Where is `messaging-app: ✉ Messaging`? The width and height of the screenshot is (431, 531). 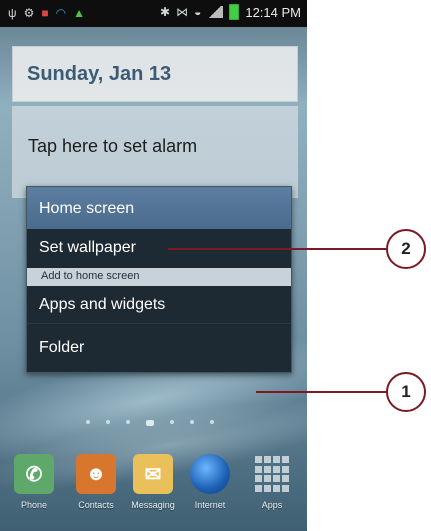 messaging-app: ✉ Messaging is located at coordinates (153, 482).